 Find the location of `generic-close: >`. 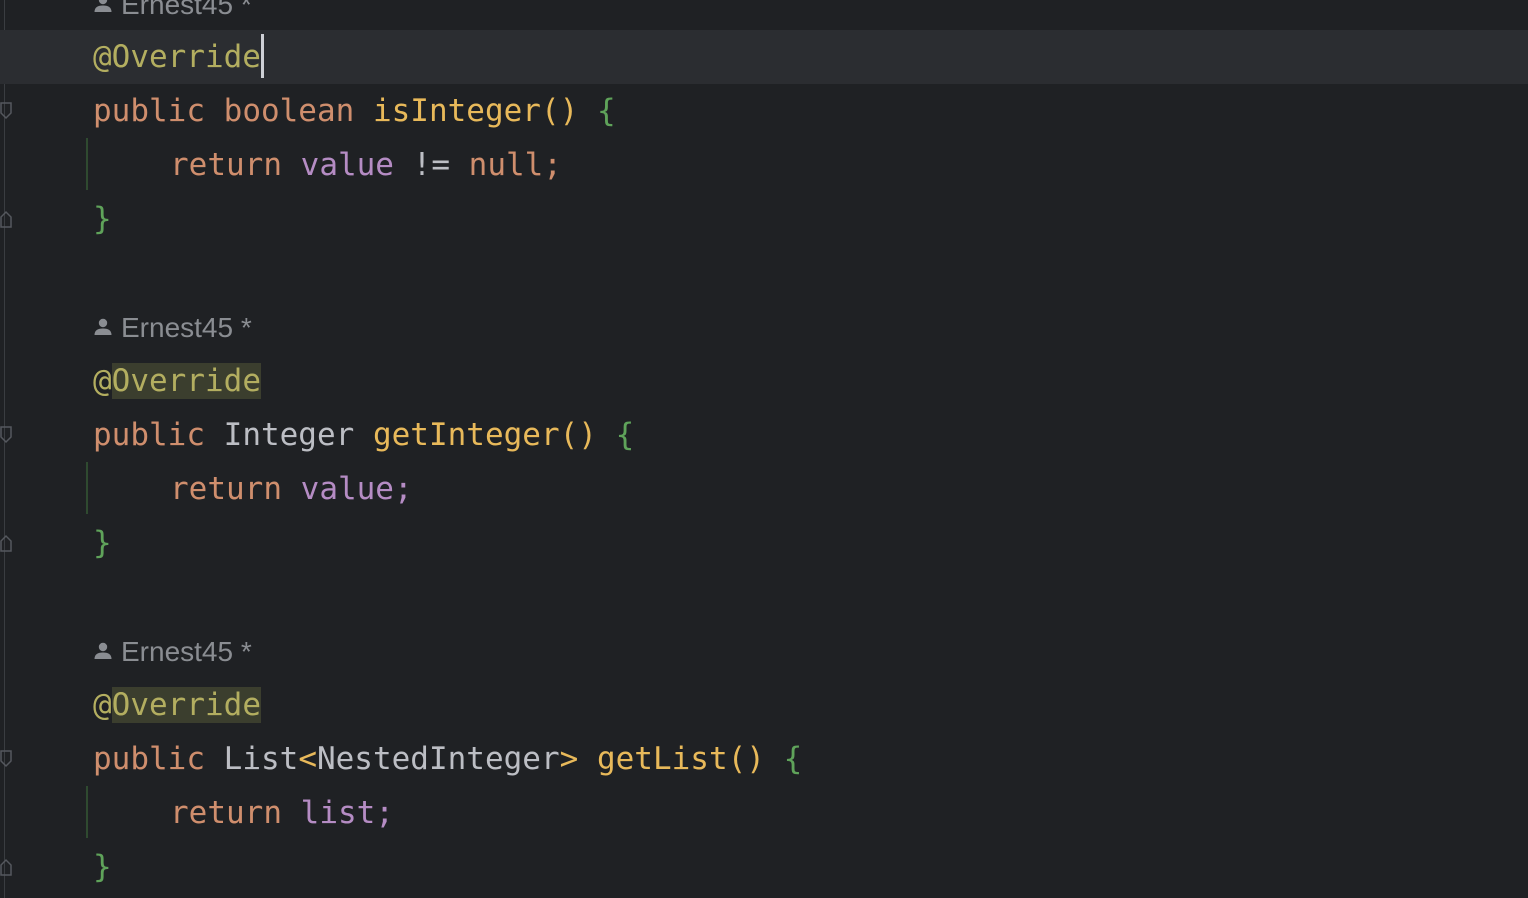

generic-close: > is located at coordinates (569, 759).